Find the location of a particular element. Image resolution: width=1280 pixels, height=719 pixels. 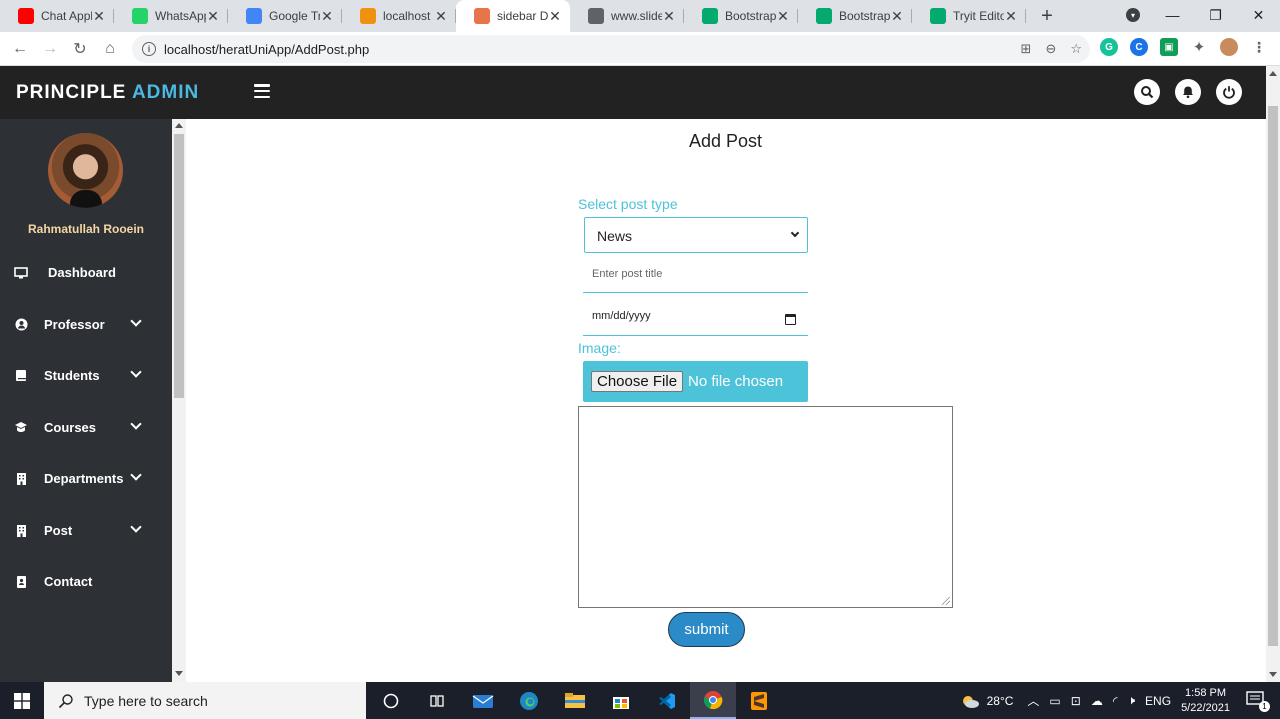

sidebar-scrollbar is located at coordinates (179, 400).